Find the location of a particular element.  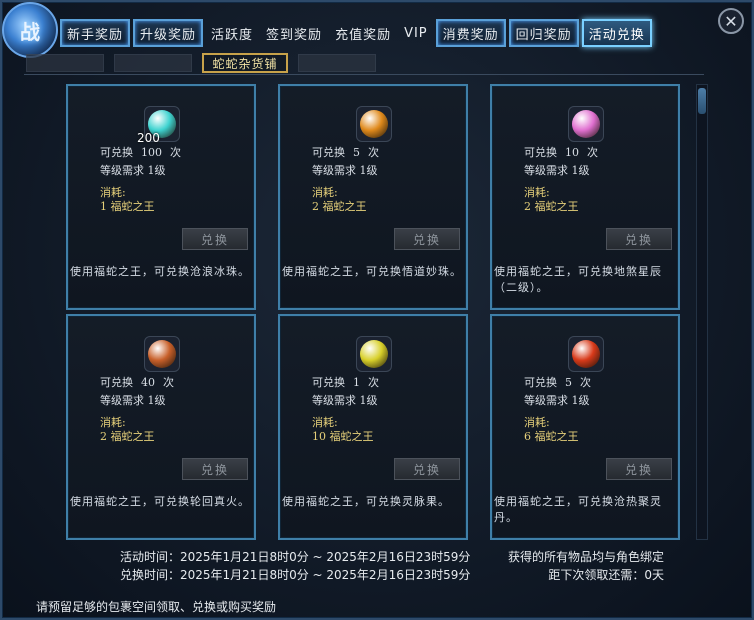

tab-consume-reward: 消费奖励 is located at coordinates (470, 33).